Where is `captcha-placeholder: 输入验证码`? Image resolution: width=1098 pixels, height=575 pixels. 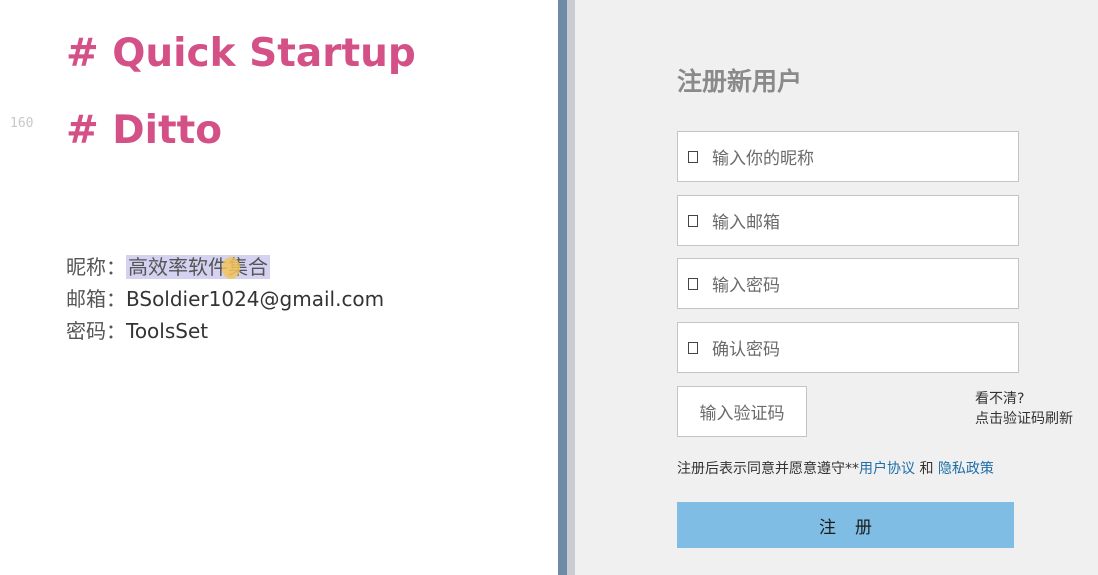
captcha-placeholder: 输入验证码 is located at coordinates (742, 414).